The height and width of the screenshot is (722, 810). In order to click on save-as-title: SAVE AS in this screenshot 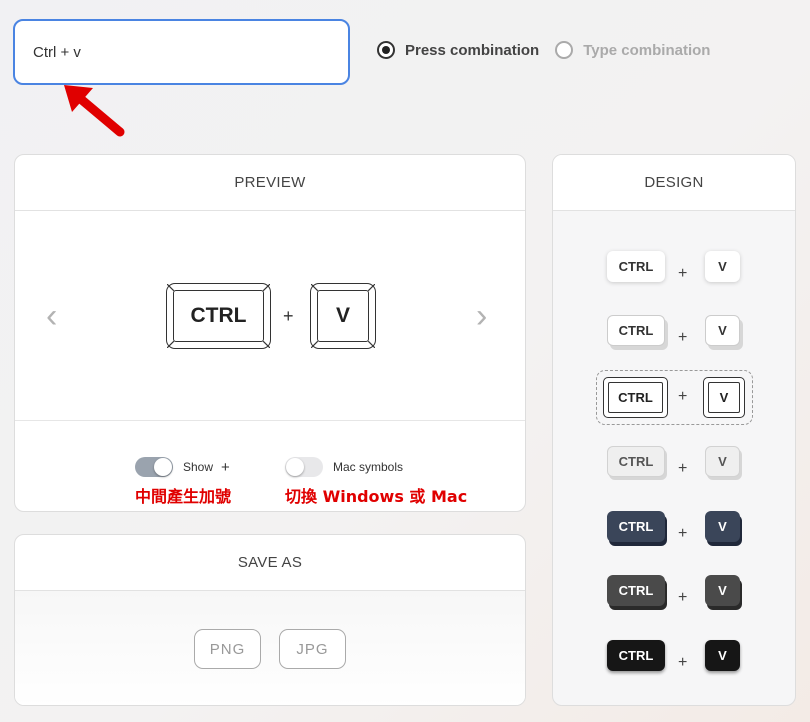, I will do `click(270, 563)`.